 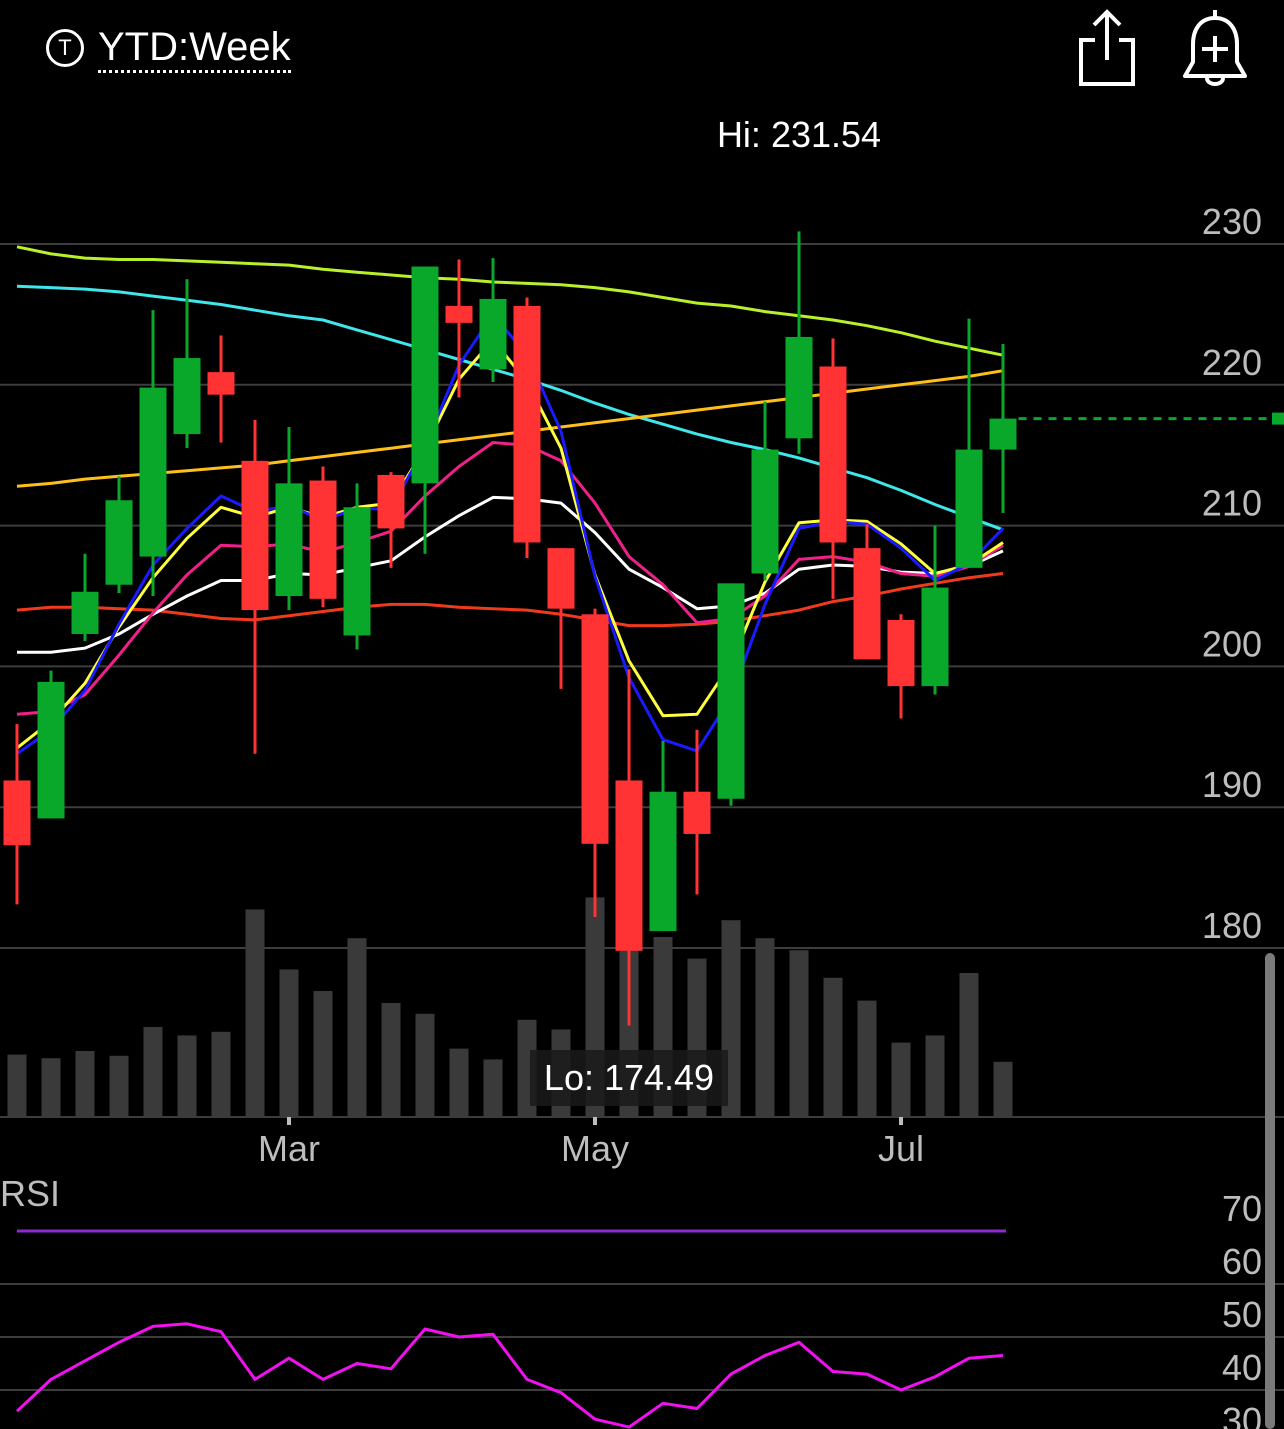 I want to click on scrollbar, so click(x=1270, y=1191).